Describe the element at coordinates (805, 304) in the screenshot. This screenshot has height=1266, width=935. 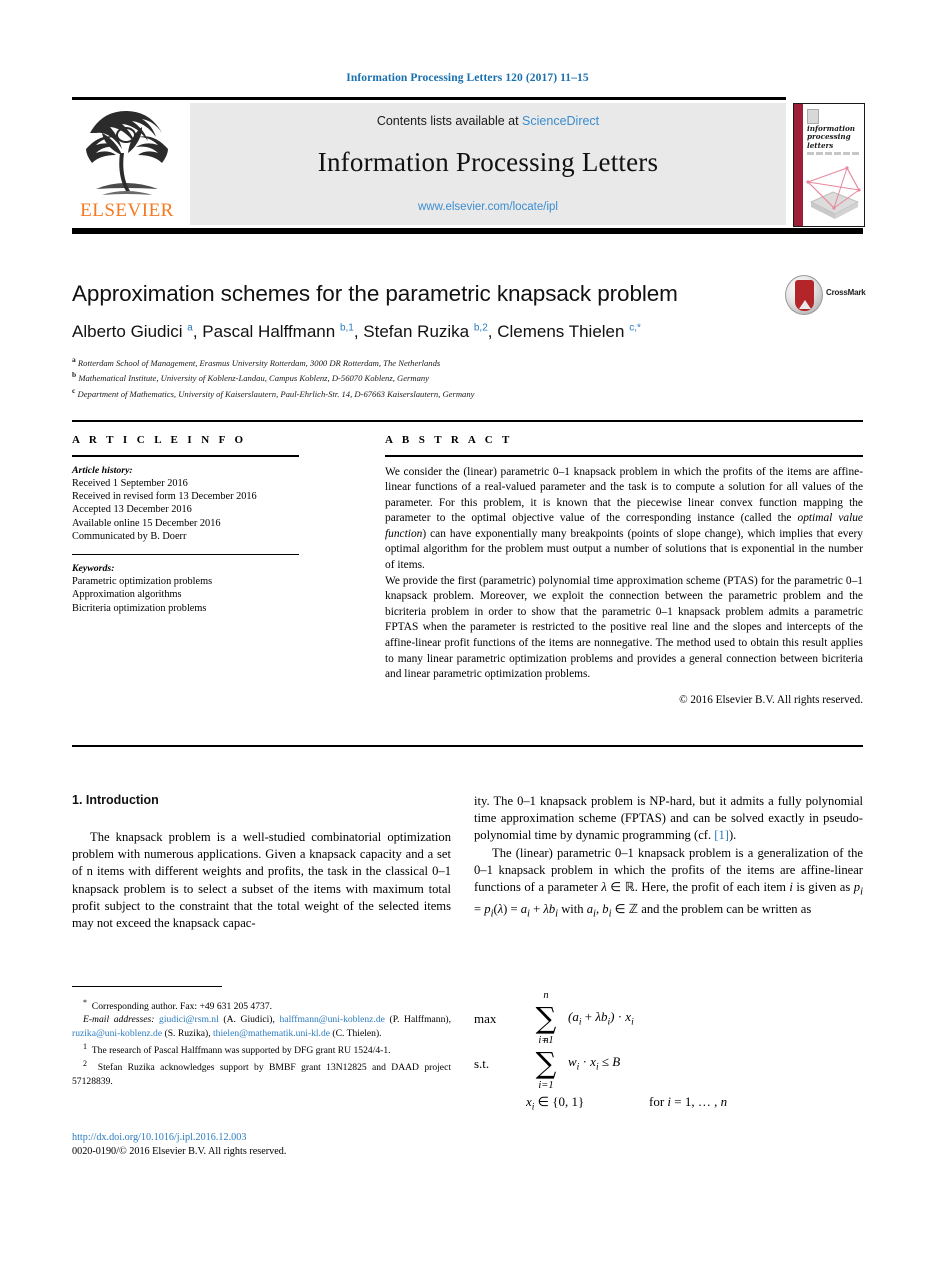
I see `crossmark-notch` at that location.